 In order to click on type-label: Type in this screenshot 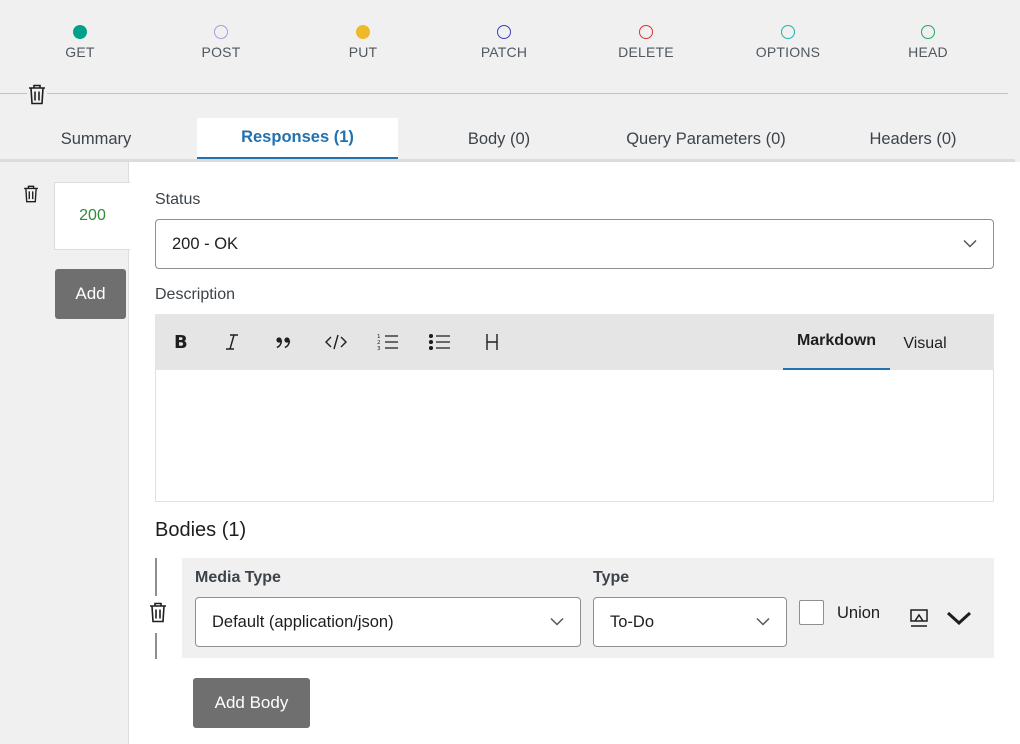, I will do `click(611, 577)`.